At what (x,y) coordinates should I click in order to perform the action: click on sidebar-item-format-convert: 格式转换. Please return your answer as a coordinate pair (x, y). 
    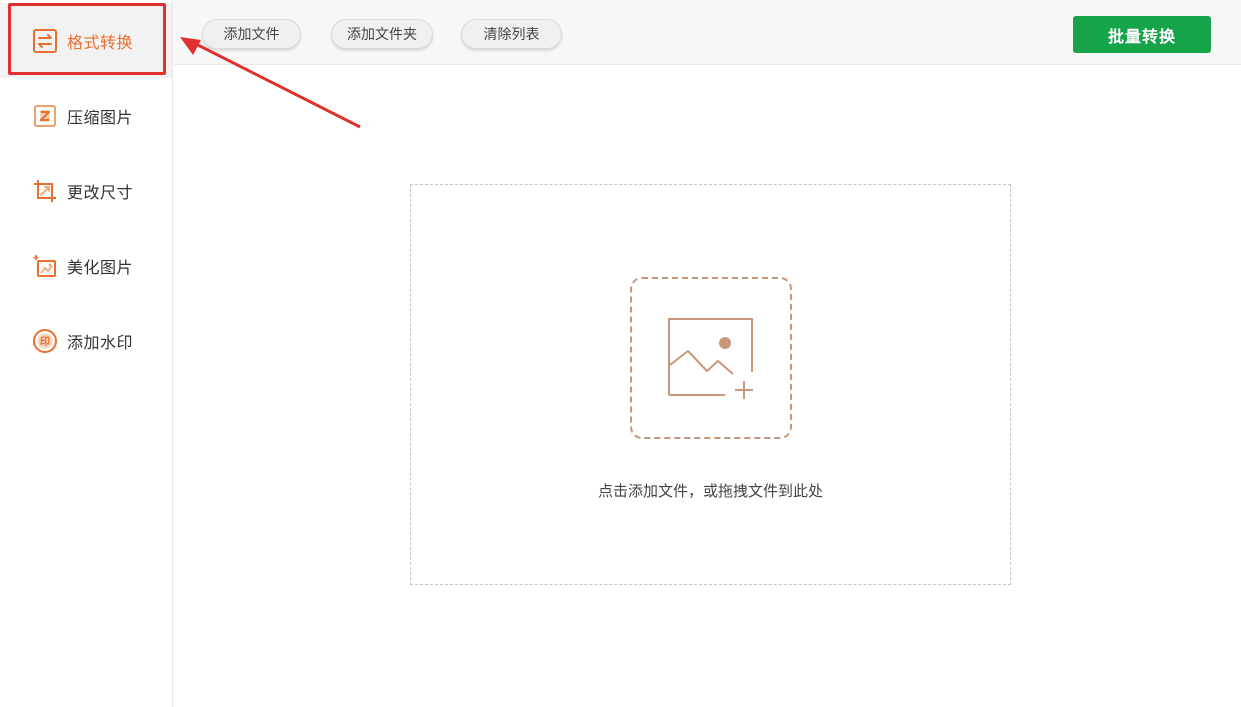
    Looking at the image, I should click on (86, 40).